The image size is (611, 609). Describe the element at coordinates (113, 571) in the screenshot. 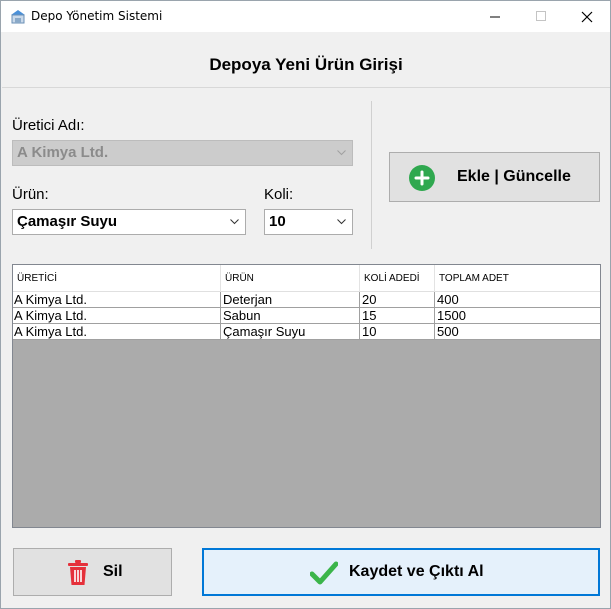

I see `delete-label: Sil` at that location.